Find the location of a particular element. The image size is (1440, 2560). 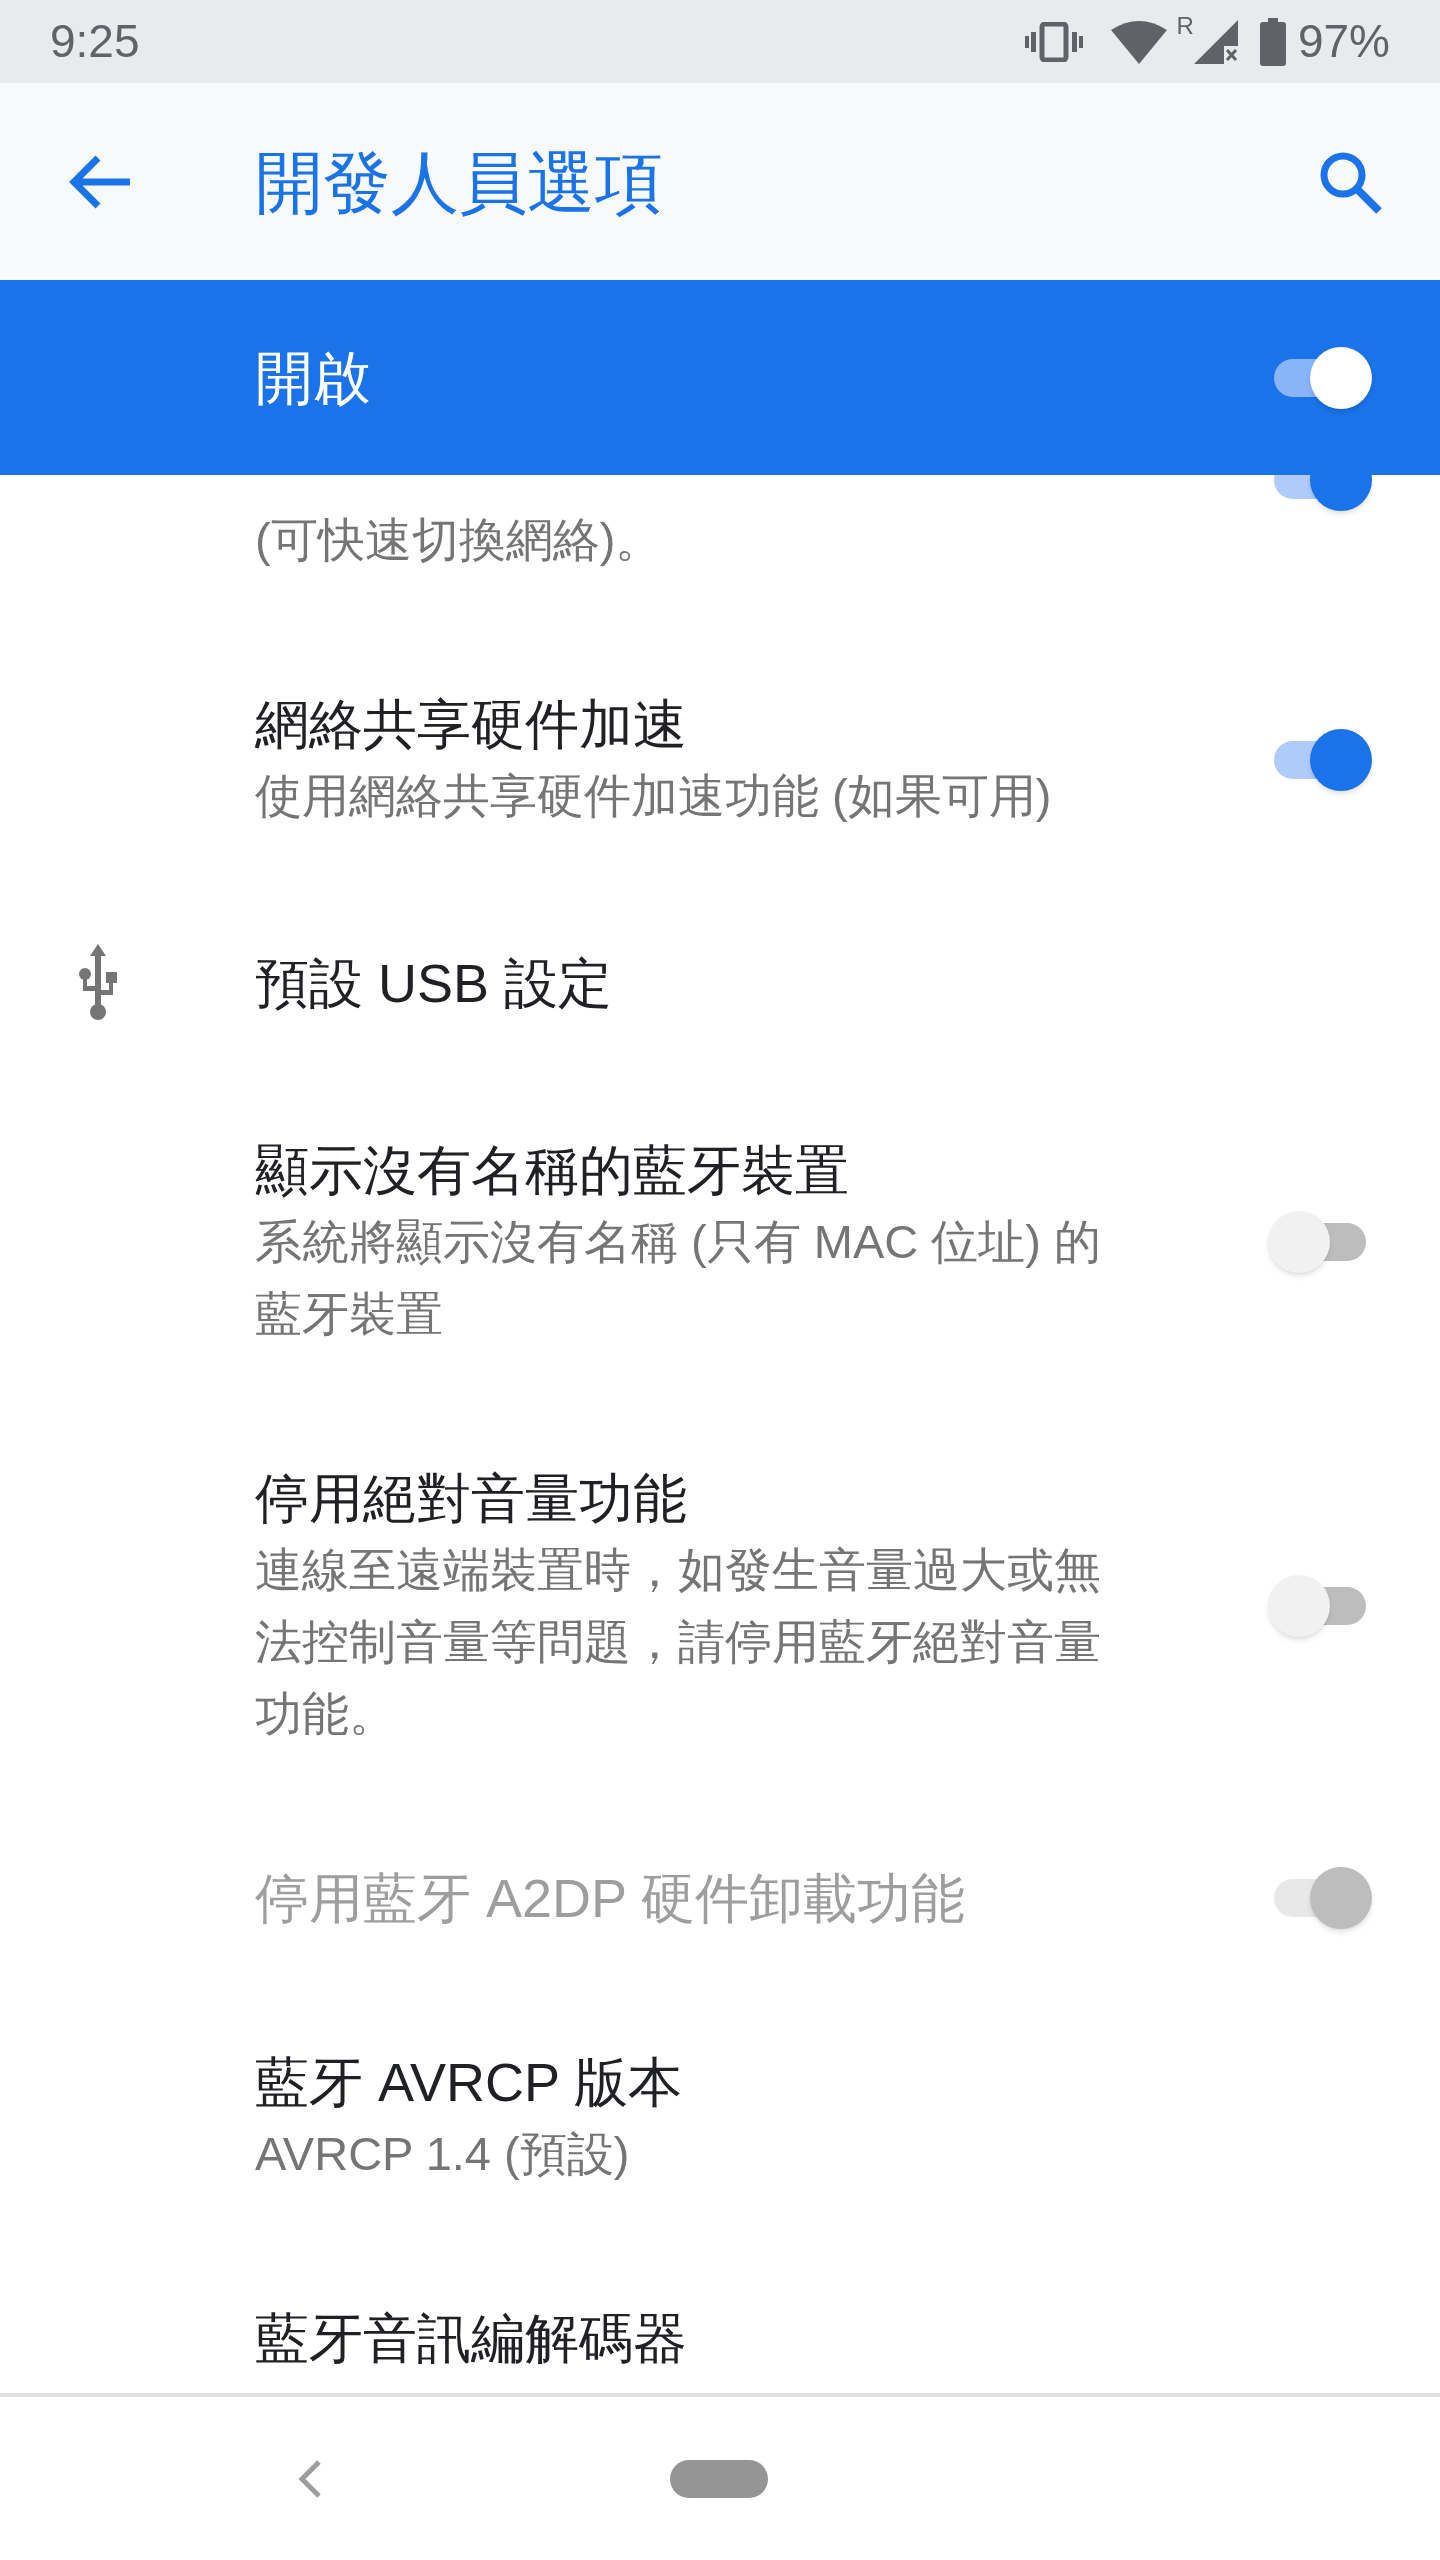

setting-summary: 連線至遠端裝置時，如發生音量過大或無法控制音量等問題，請停用藍牙絕對音量功能。 is located at coordinates (678, 1642).